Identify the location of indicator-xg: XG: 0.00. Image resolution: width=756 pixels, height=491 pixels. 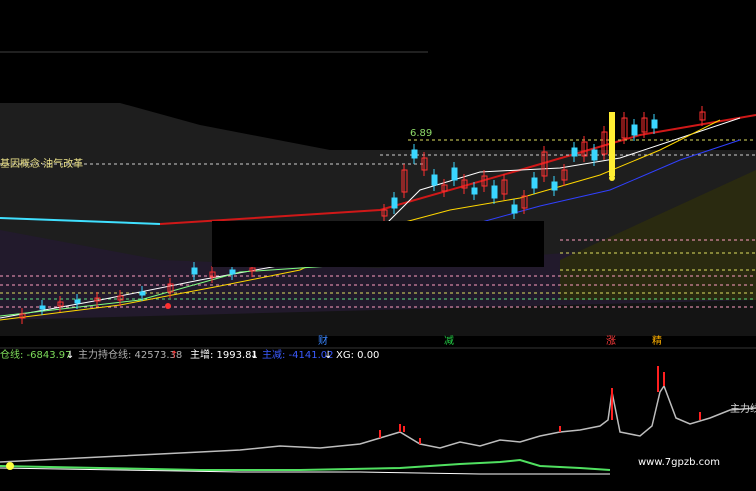
(358, 355).